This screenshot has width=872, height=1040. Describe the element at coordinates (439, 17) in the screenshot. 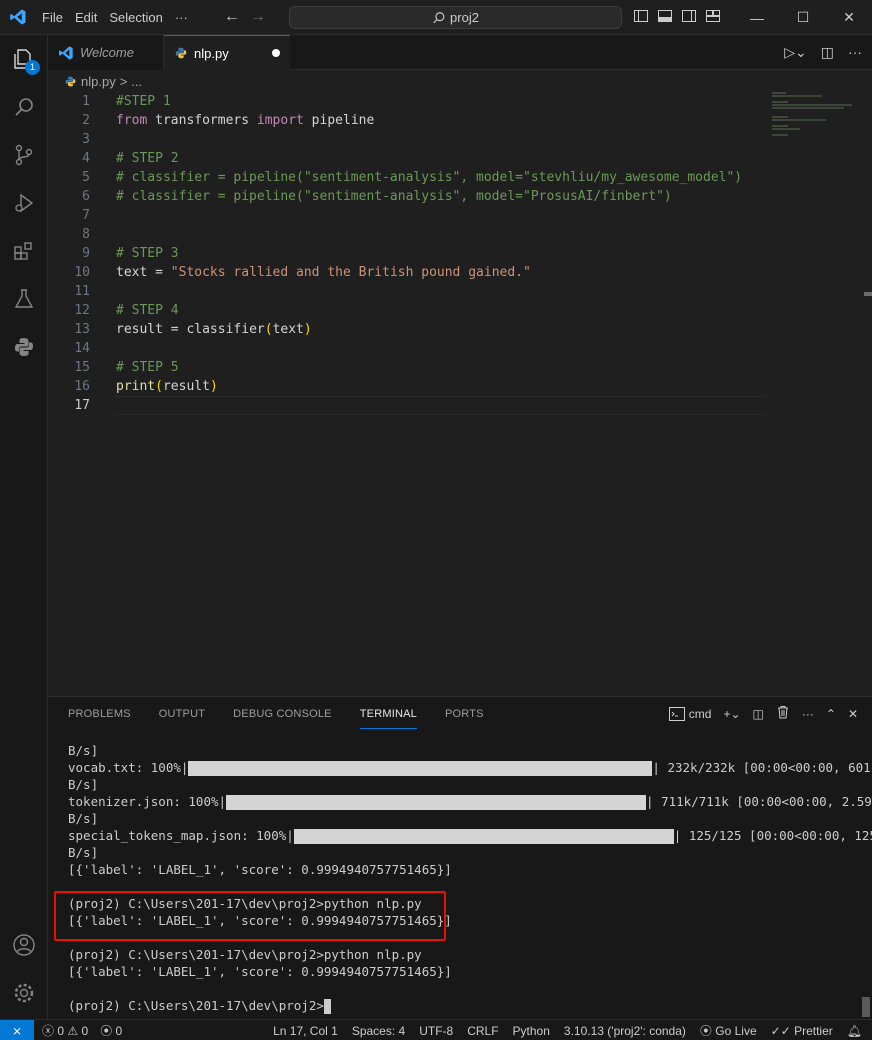

I see `search-icon` at that location.